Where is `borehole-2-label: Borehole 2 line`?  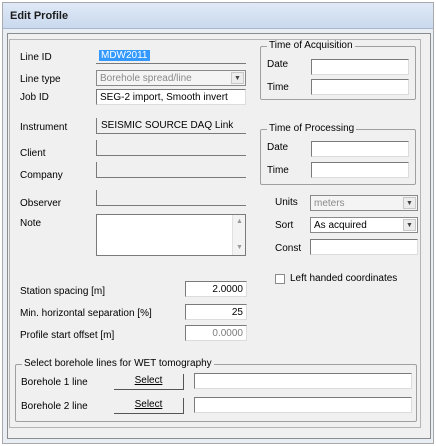 borehole-2-label: Borehole 2 line is located at coordinates (54, 406).